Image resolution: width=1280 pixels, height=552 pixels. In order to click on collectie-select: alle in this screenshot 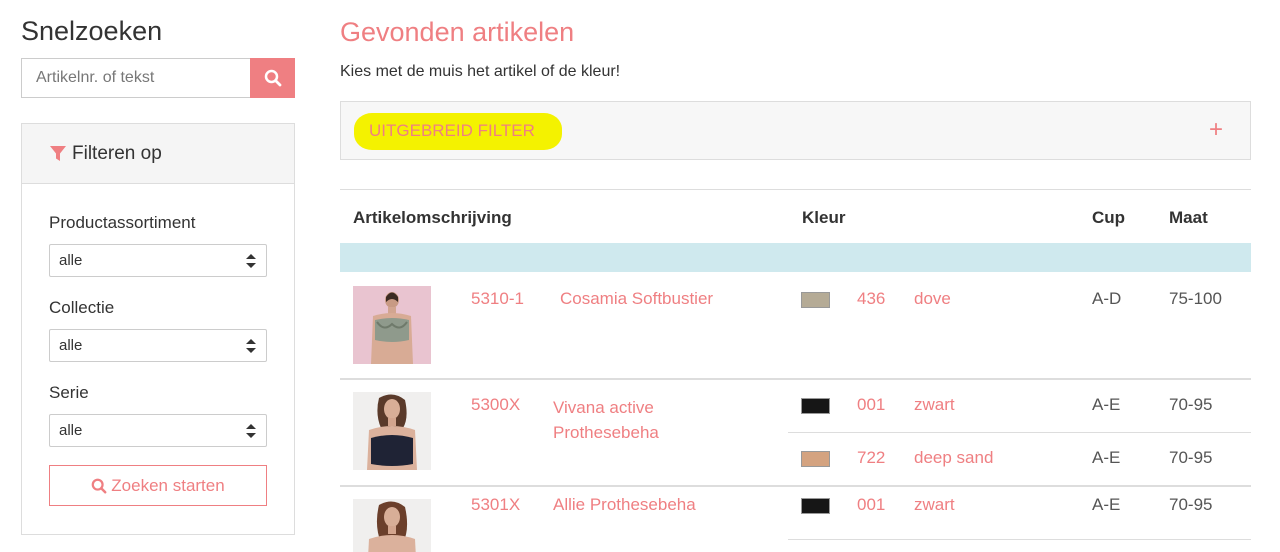, I will do `click(158, 345)`.